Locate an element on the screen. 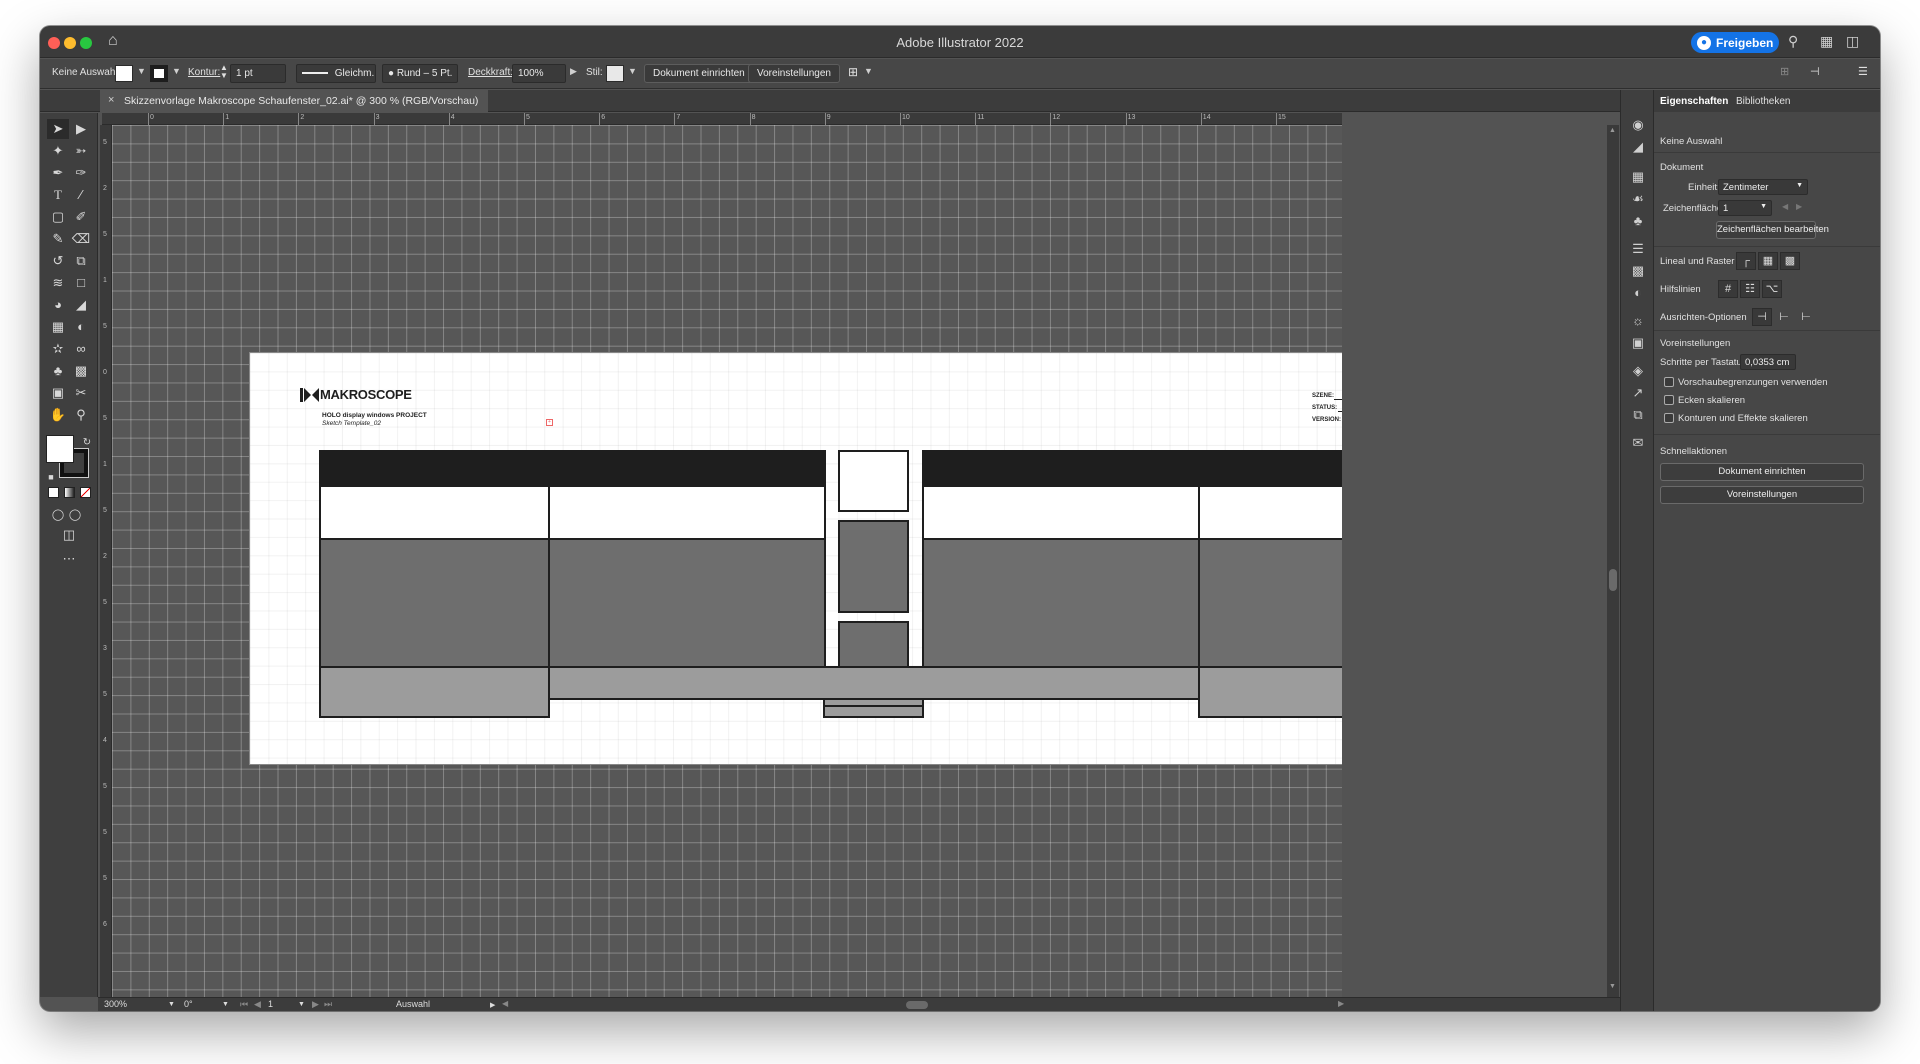 The height and width of the screenshot is (1064, 1920). scrollbar-thumb is located at coordinates (1613, 580).